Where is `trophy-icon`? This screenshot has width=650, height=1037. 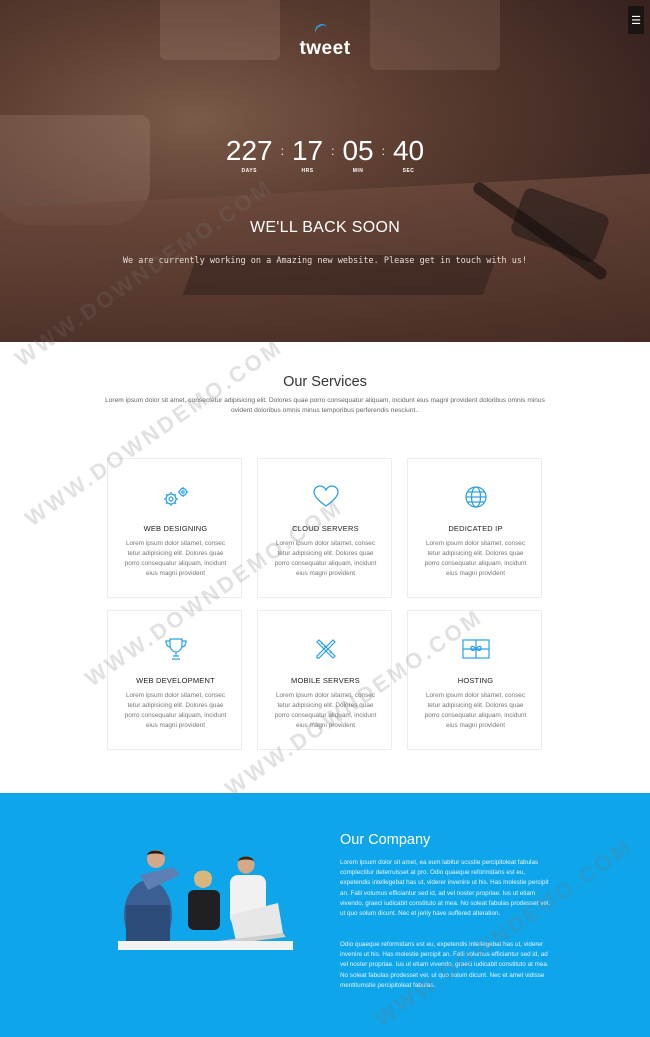
trophy-icon is located at coordinates (175, 649).